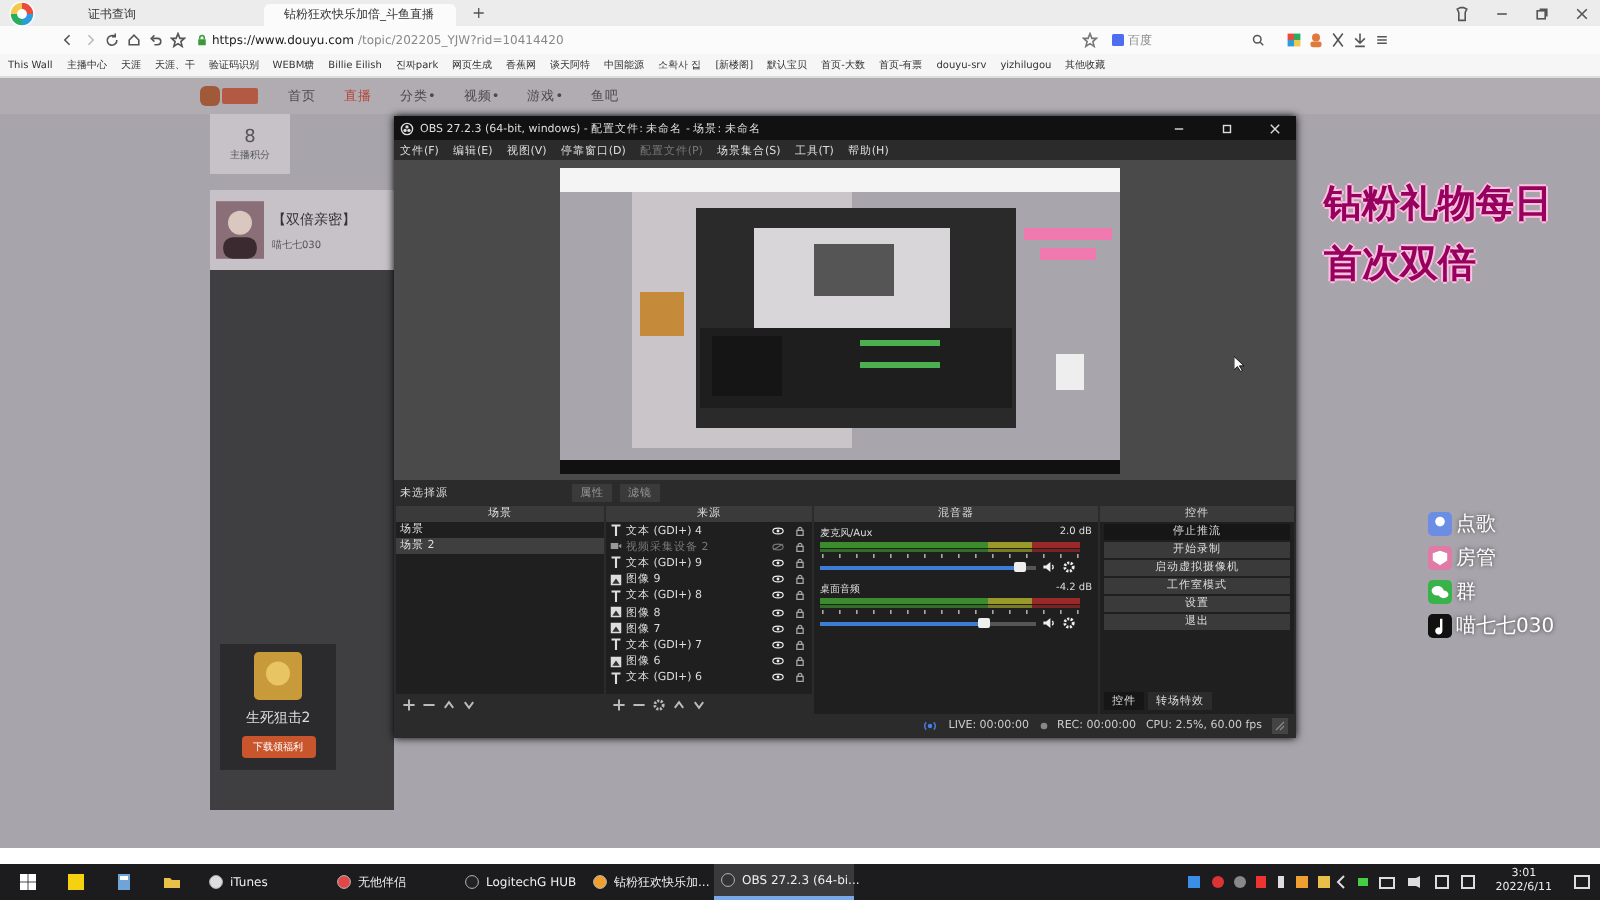  What do you see at coordinates (28, 882) in the screenshot?
I see `windows-start-icon` at bounding box center [28, 882].